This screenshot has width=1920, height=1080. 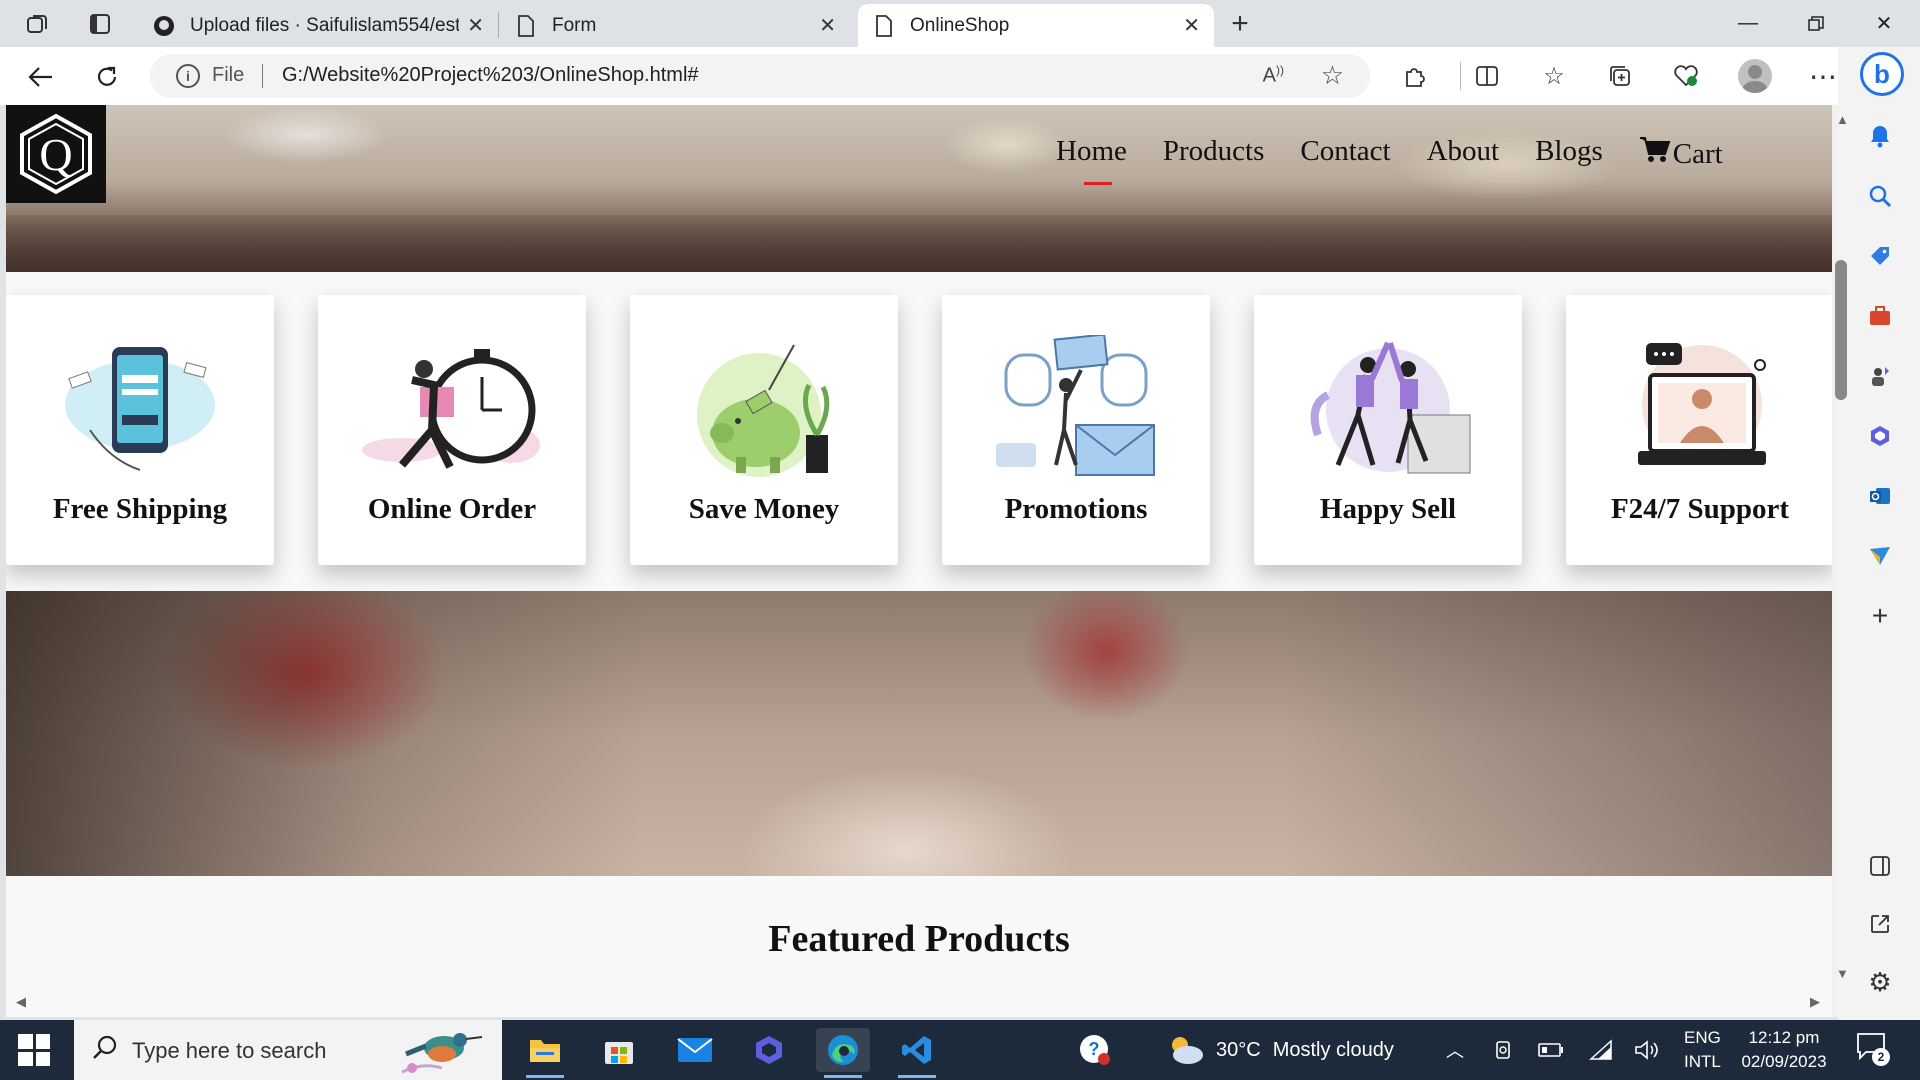 I want to click on nav-contact: Contact, so click(x=1345, y=153).